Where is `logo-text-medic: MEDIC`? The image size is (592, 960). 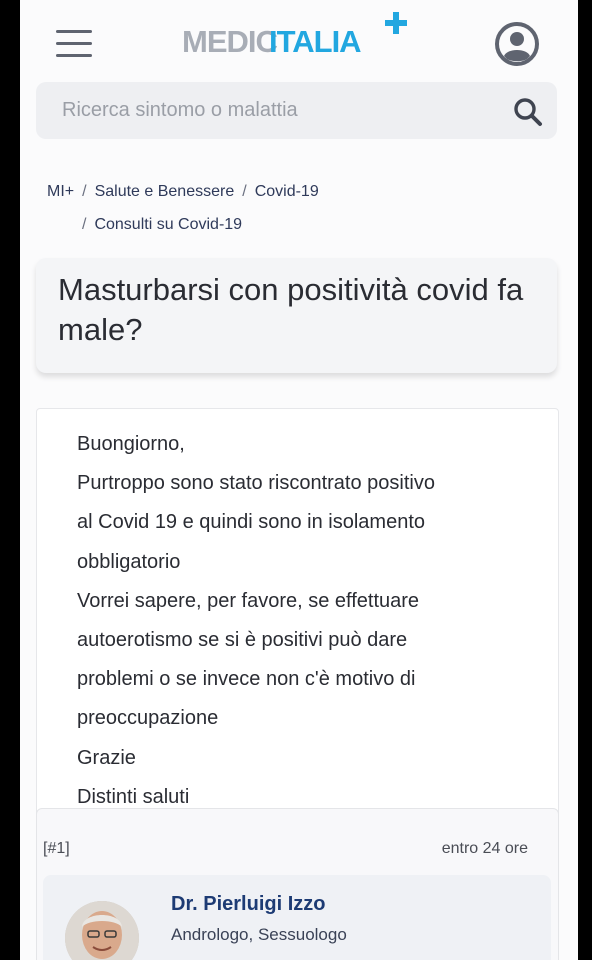 logo-text-medic: MEDIC is located at coordinates (230, 41).